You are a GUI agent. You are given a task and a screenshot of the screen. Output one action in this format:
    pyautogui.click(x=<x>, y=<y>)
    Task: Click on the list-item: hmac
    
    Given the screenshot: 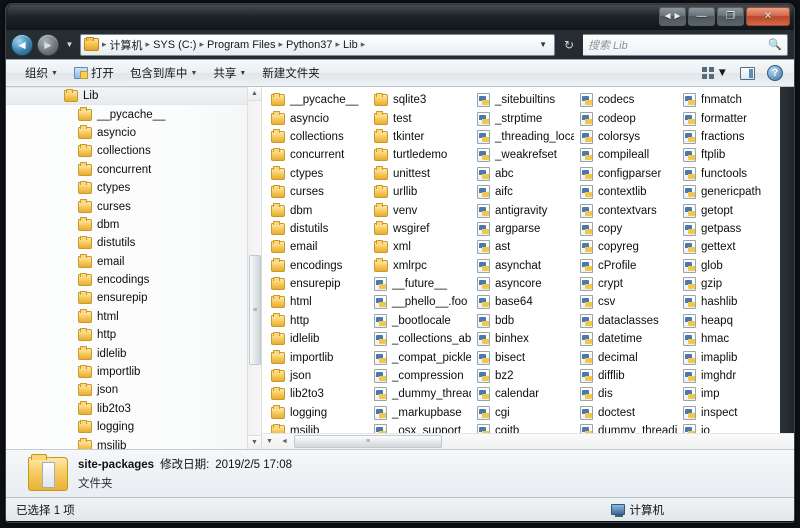 What is the action you would take?
    pyautogui.click(x=729, y=339)
    